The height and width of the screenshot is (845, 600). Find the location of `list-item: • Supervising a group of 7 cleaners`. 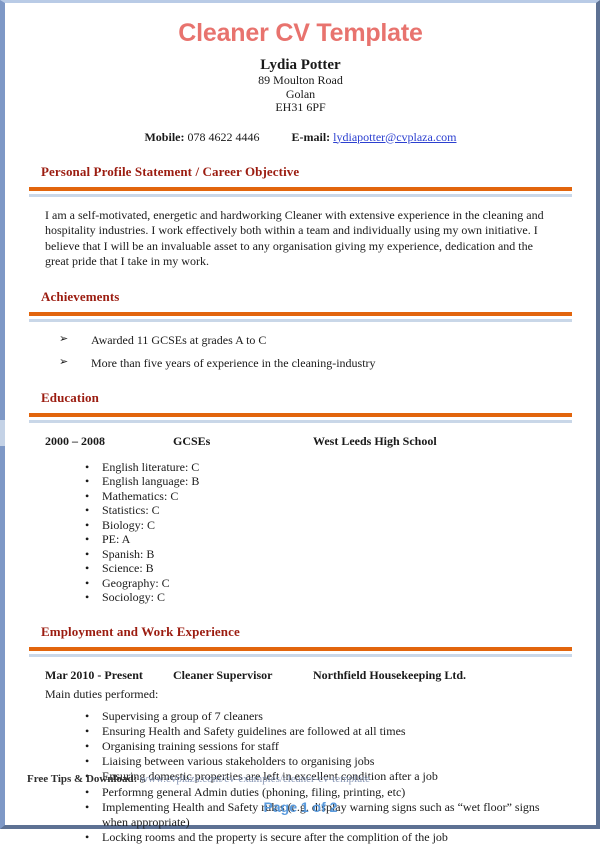

list-item: • Supervising a group of 7 cleaners is located at coordinates (320, 716).